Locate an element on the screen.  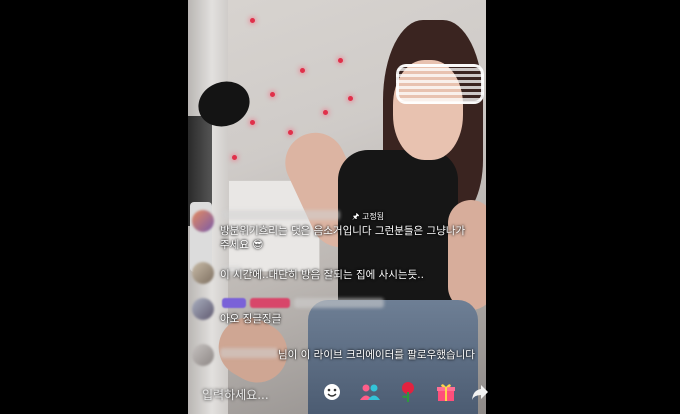
chat-message: 님이 이 라이브 크리에이터를 팔로우했습니다 is located at coordinates (338, 355).